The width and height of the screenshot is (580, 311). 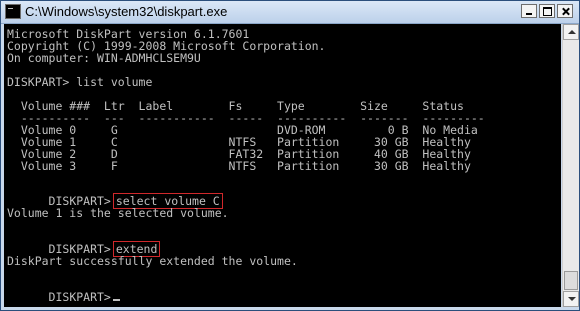 I want to click on volume-row: Volume 3 F NTFS Partition 30 GB Healthy, so click(x=239, y=166).